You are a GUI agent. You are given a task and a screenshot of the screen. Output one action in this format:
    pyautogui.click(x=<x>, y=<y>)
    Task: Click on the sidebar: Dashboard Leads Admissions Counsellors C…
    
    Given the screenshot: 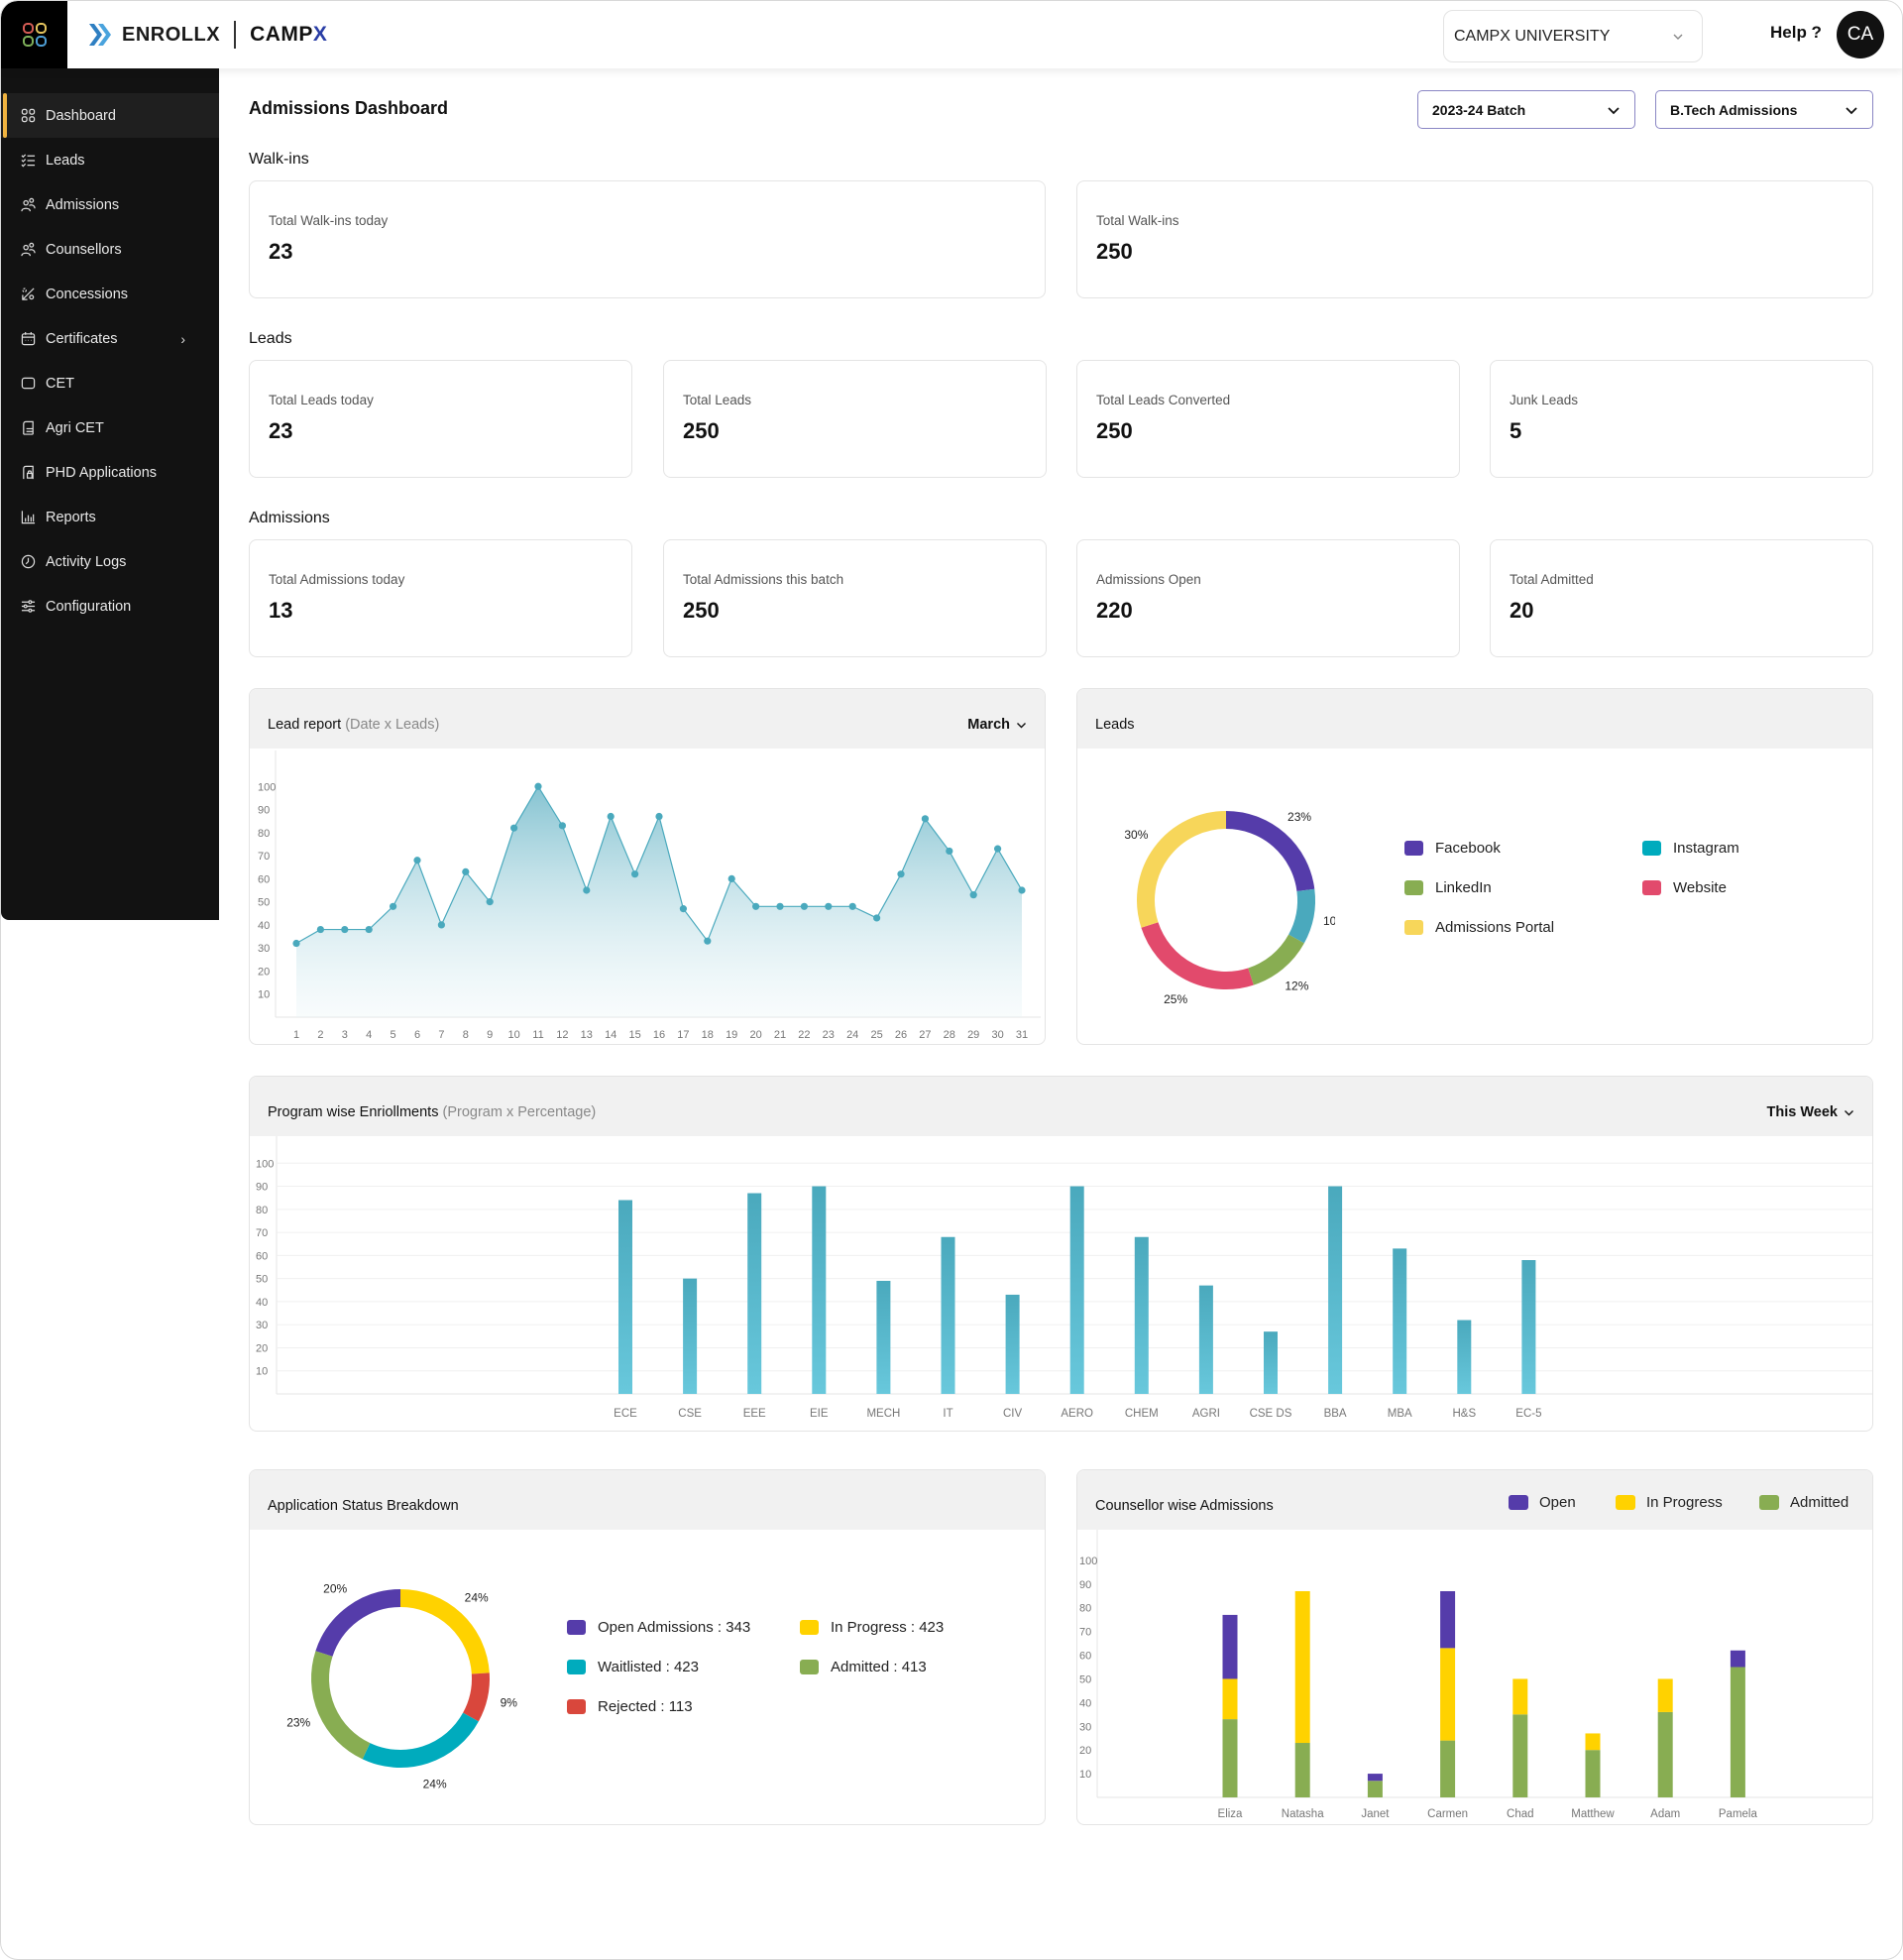 What is the action you would take?
    pyautogui.click(x=110, y=494)
    